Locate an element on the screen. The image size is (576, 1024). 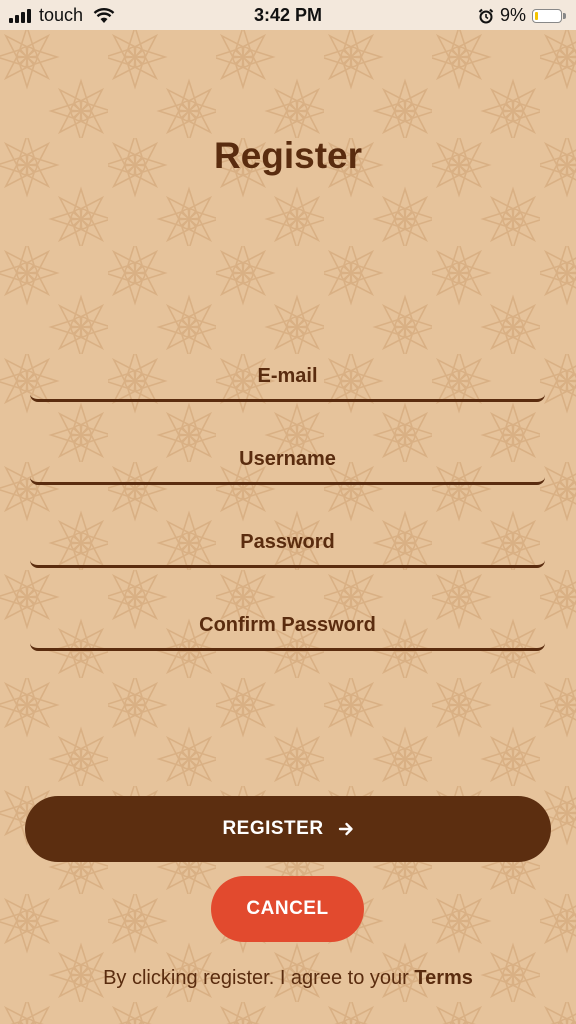
password-field-wrapper is located at coordinates (287, 538).